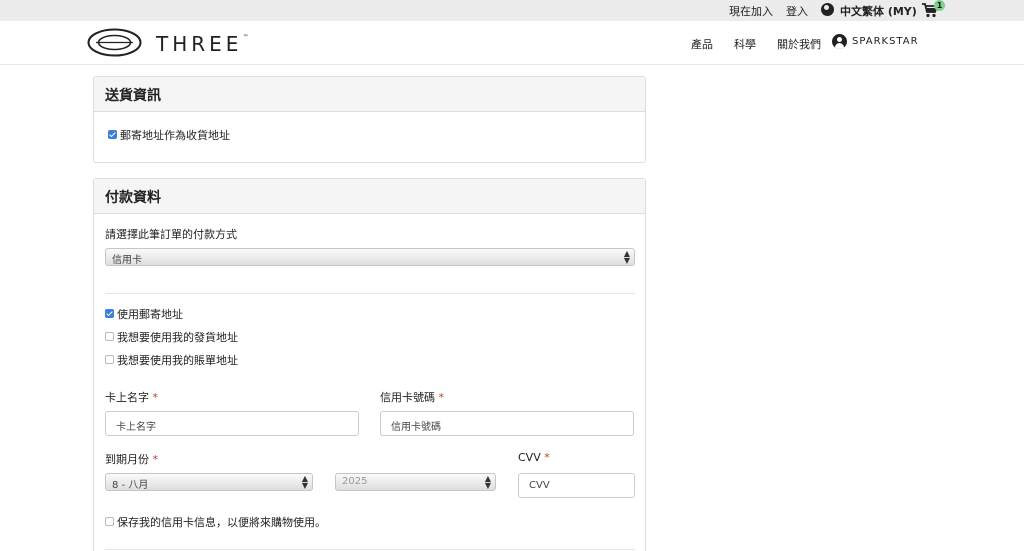  What do you see at coordinates (136, 427) in the screenshot?
I see `card-name-placeholder: 卡上名字` at bounding box center [136, 427].